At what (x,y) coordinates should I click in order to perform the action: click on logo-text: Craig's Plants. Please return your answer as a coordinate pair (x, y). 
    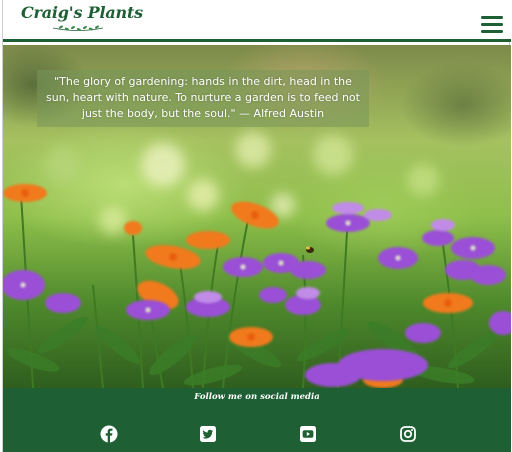
    Looking at the image, I should click on (82, 12).